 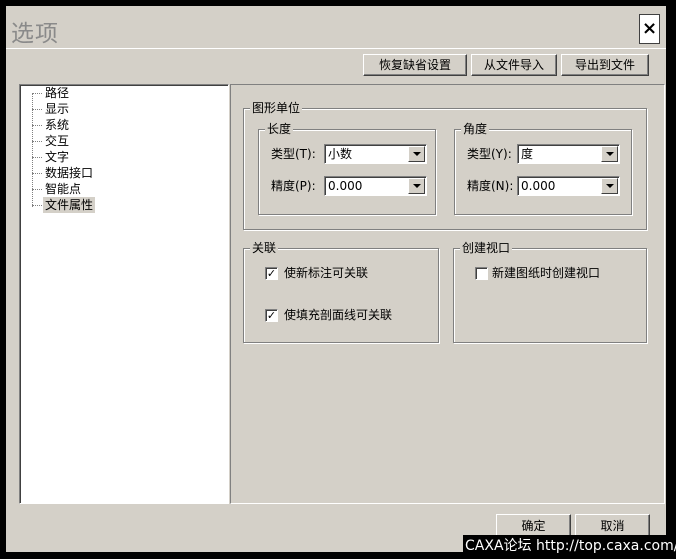 What do you see at coordinates (57, 125) in the screenshot?
I see `tree-item-system: 系统` at bounding box center [57, 125].